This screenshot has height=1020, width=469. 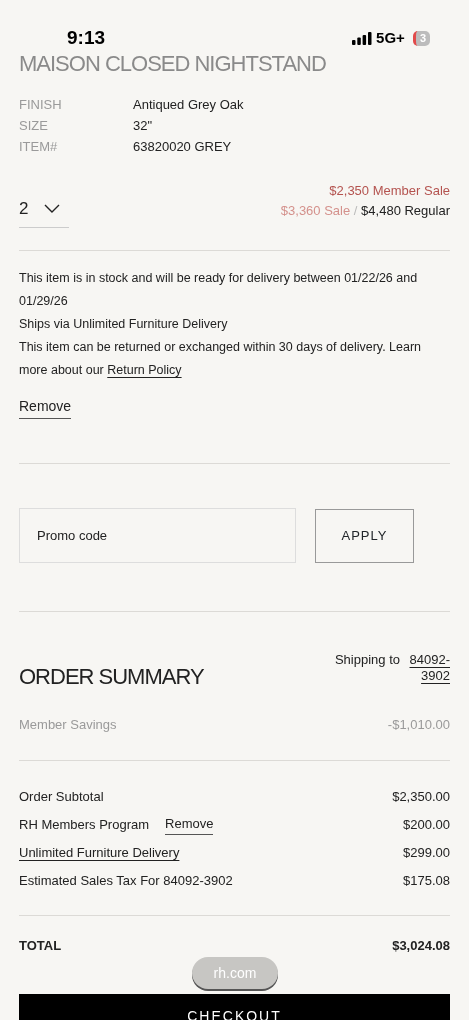 I want to click on network-label: 5G+, so click(x=390, y=37).